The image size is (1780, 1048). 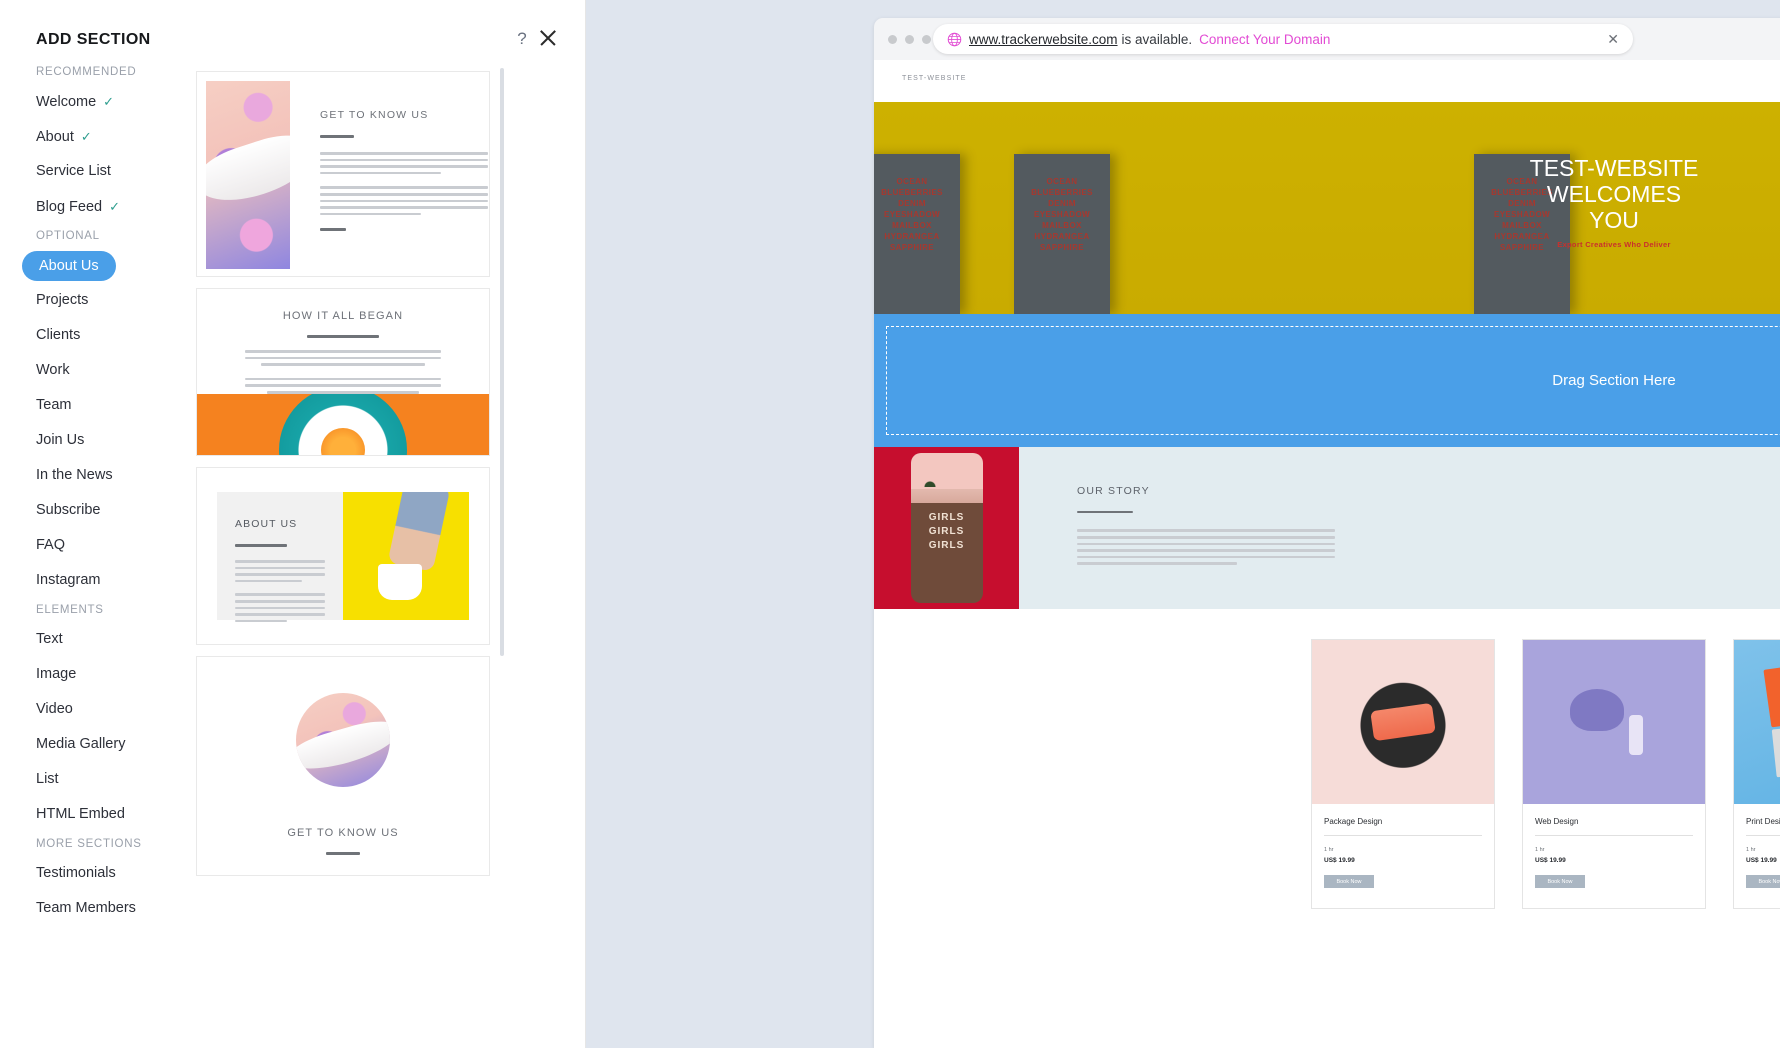 What do you see at coordinates (98, 405) in the screenshot?
I see `sidebar-item-team: Team` at bounding box center [98, 405].